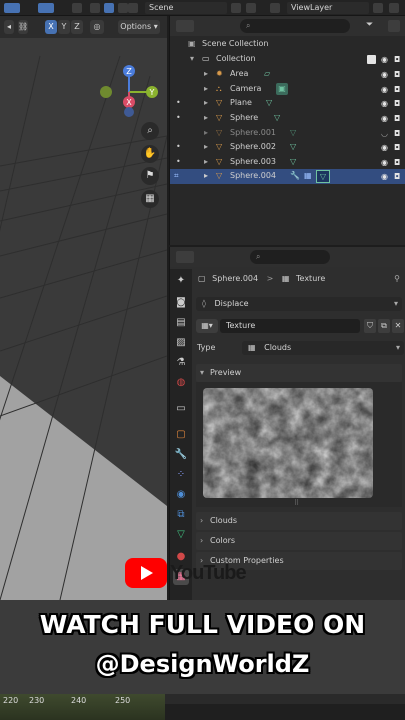 Image resolution: width=405 pixels, height=720 pixels. I want to click on output-tab-icon: ▤, so click(181, 323).